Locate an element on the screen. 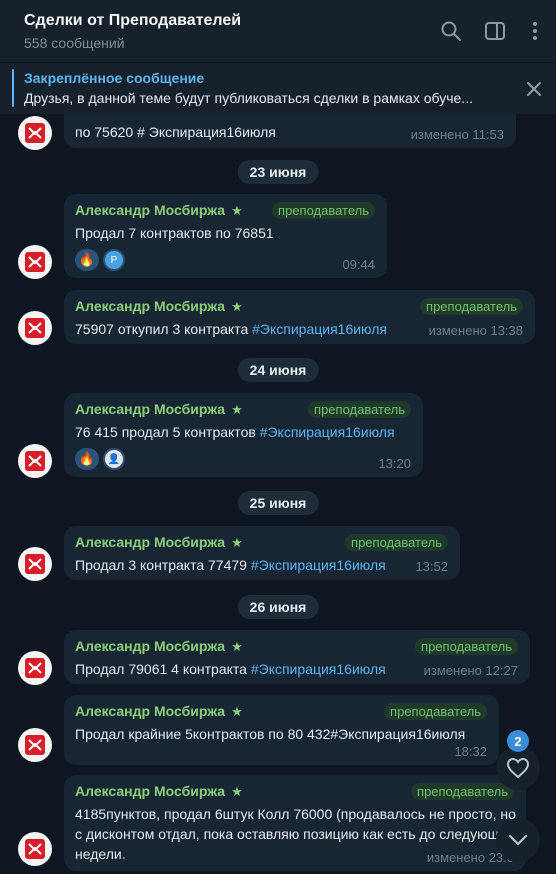  chat-header: Сделки от Преподавателей 558 сообщений is located at coordinates (278, 31).